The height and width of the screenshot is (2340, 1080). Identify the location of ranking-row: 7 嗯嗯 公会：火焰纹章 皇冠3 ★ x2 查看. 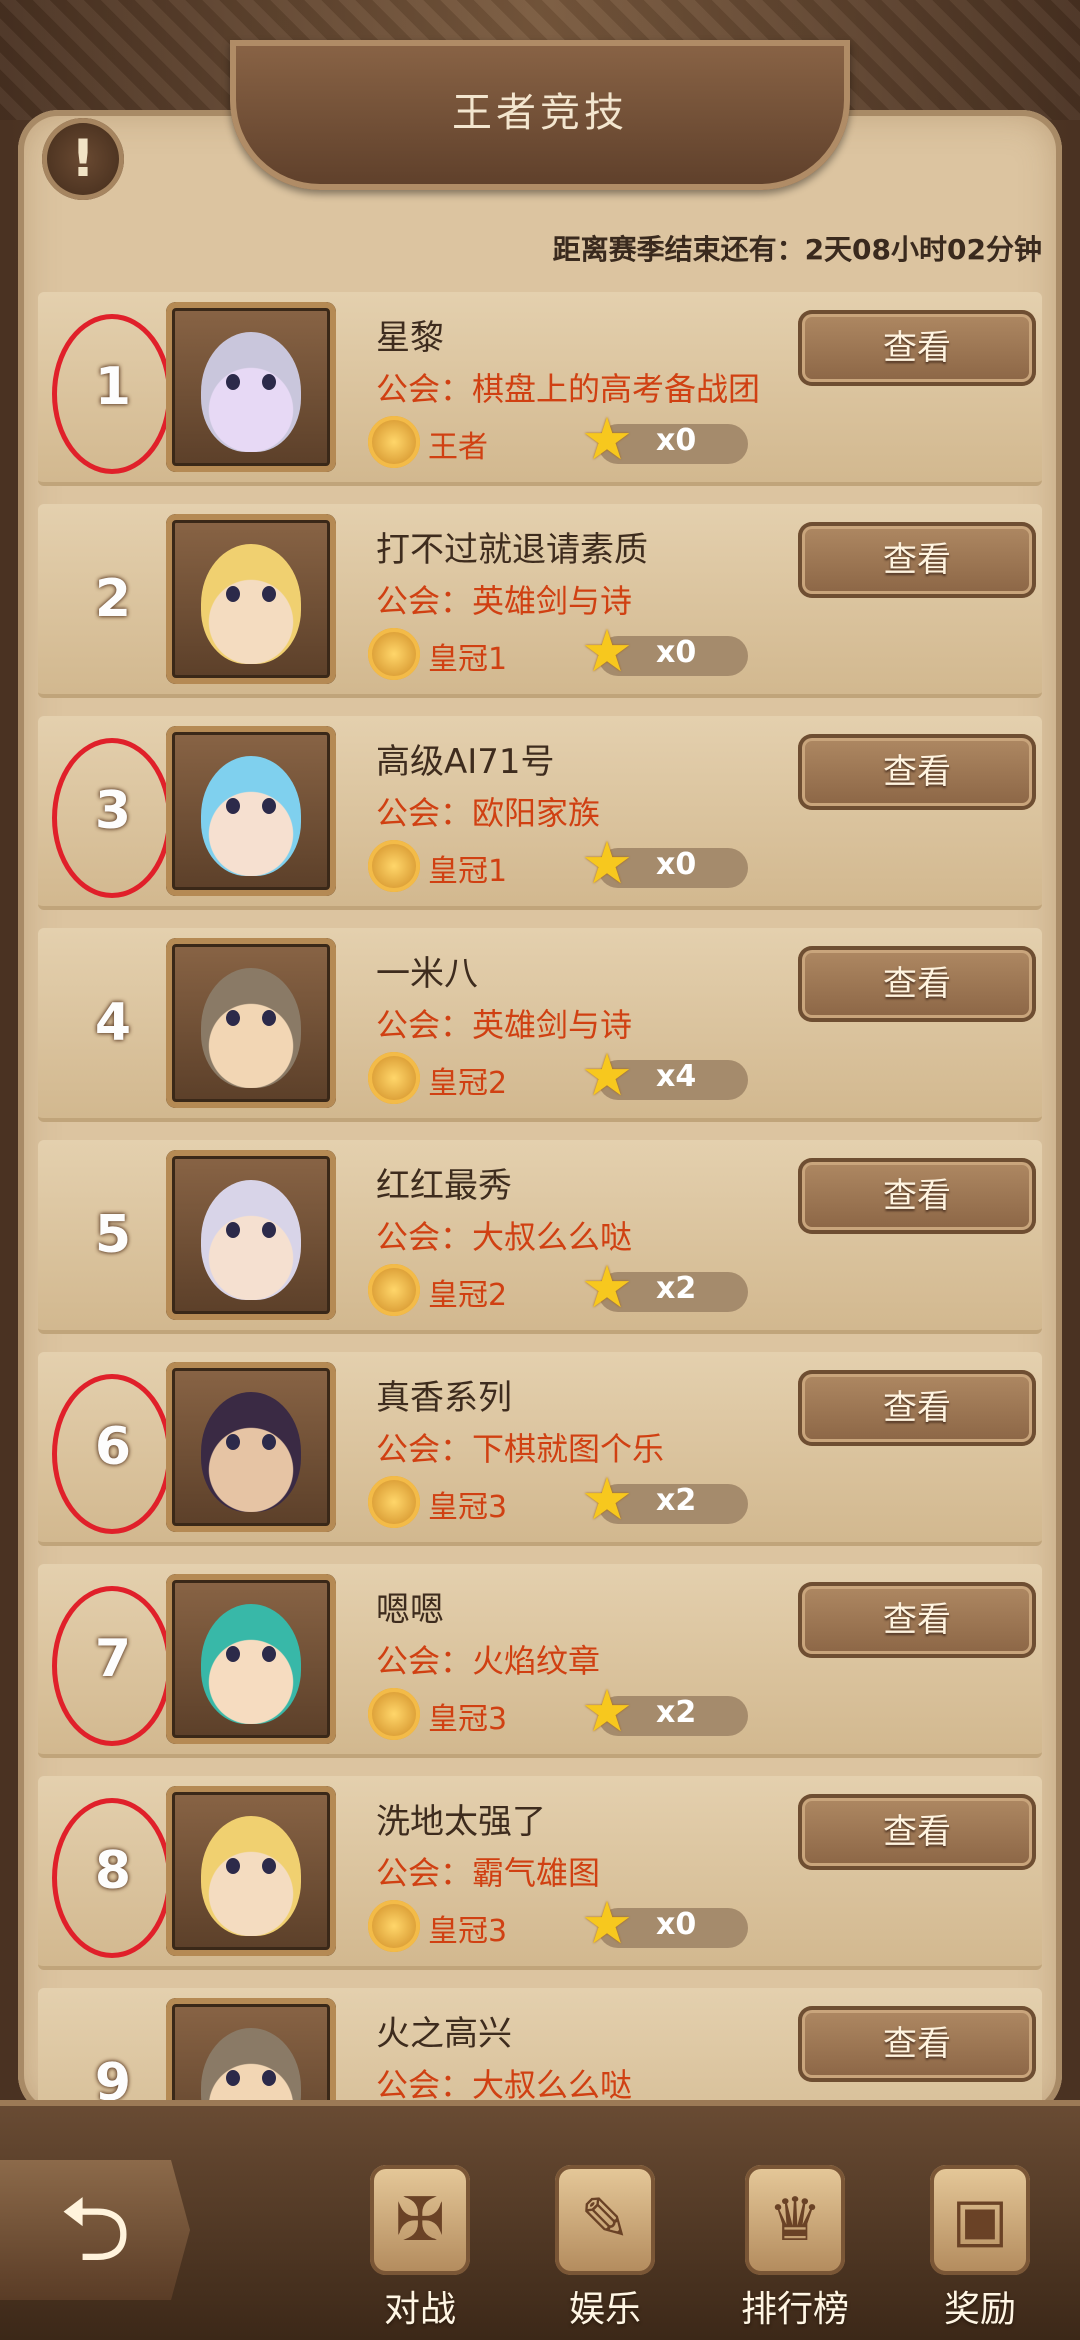
(540, 1661).